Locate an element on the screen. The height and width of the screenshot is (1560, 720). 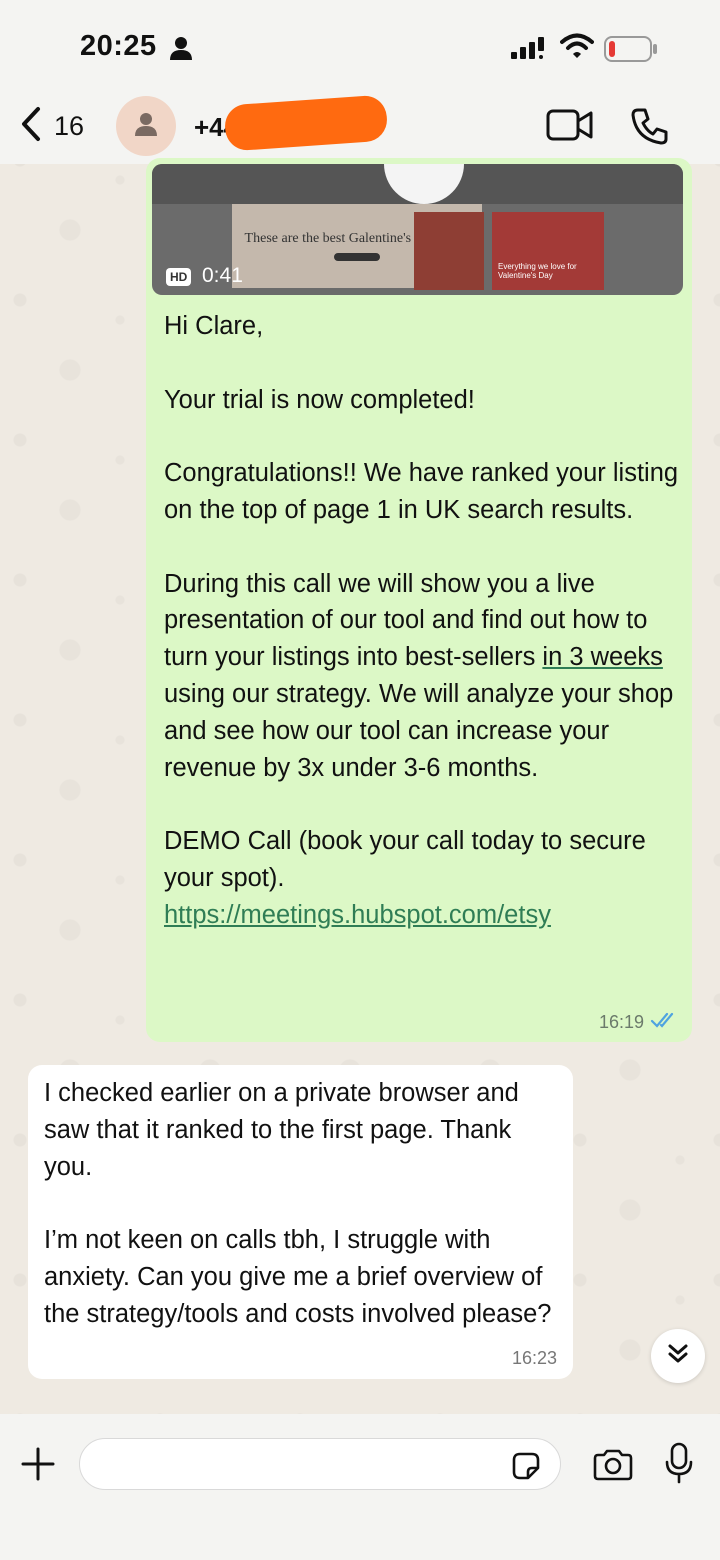
scroll-to-bottom-button is located at coordinates (678, 1356).